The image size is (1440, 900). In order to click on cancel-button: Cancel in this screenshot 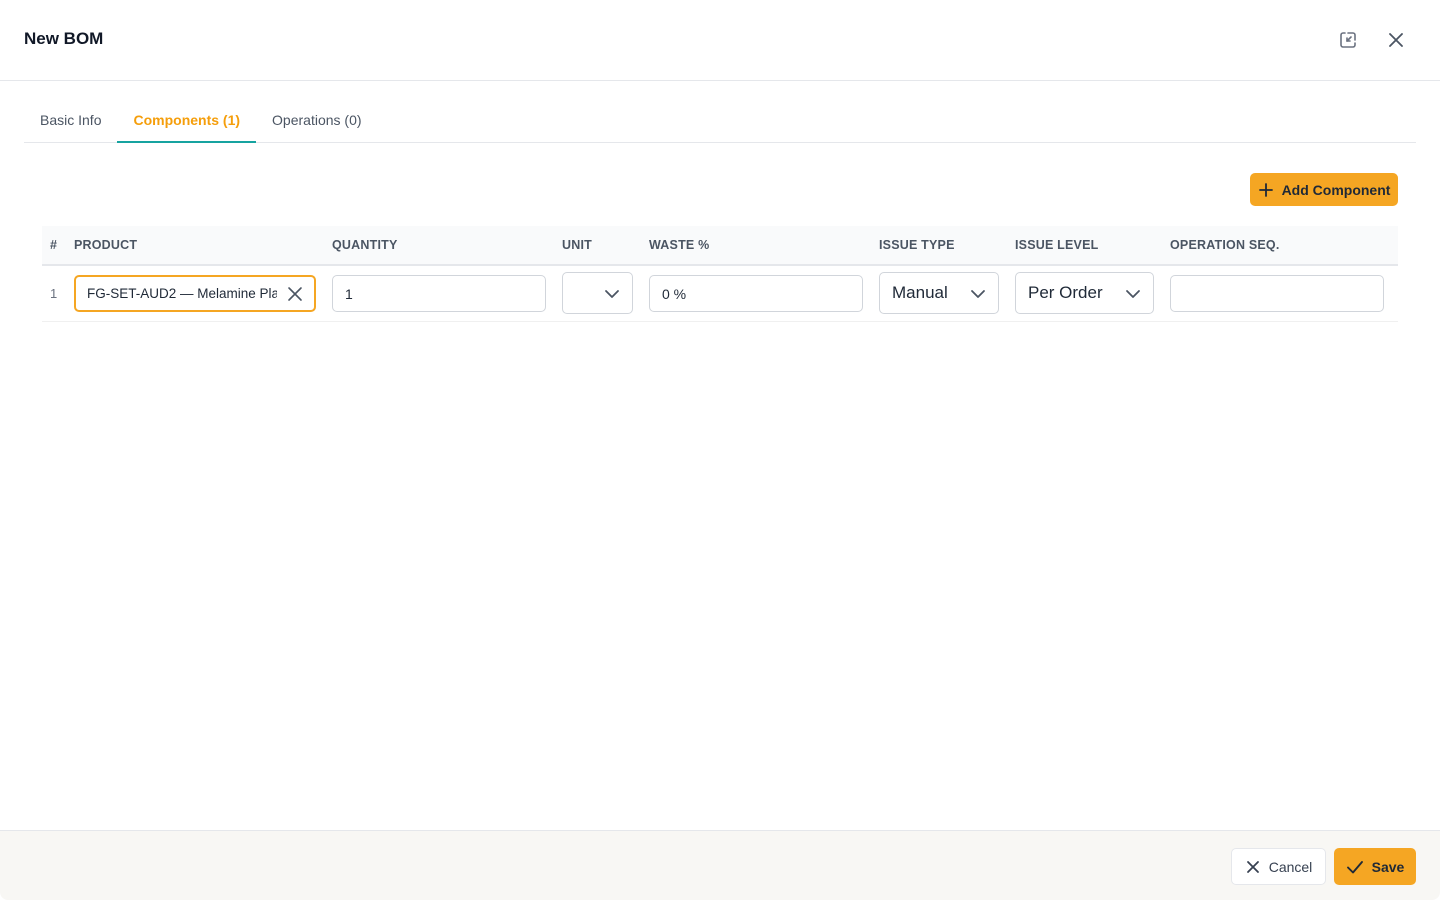, I will do `click(1278, 866)`.